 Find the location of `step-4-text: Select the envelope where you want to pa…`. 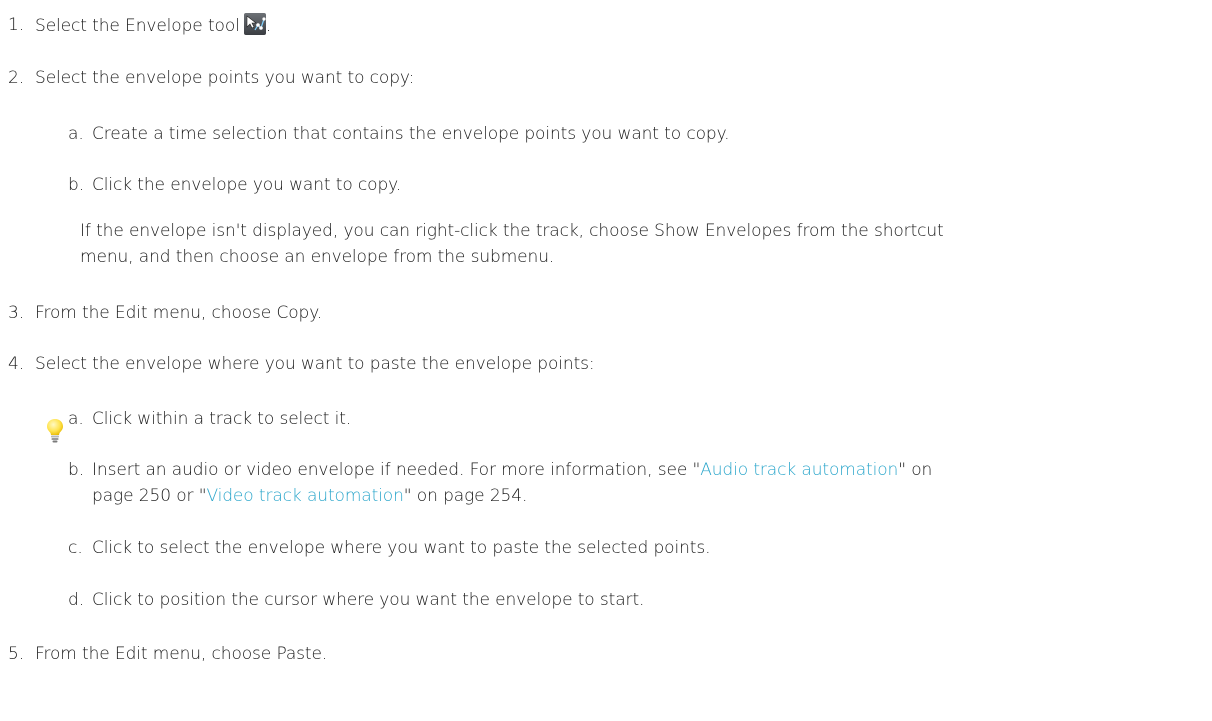

step-4-text: Select the envelope where you want to pa… is located at coordinates (315, 364).